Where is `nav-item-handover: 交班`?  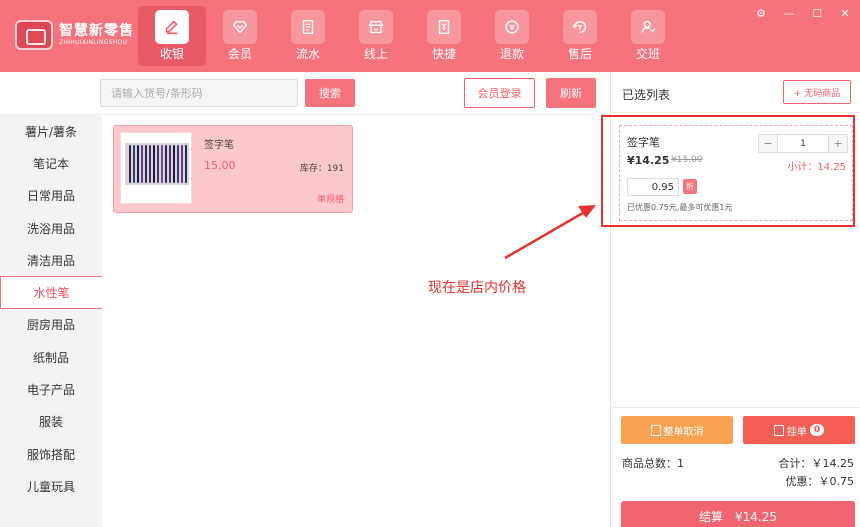 nav-item-handover: 交班 is located at coordinates (648, 36).